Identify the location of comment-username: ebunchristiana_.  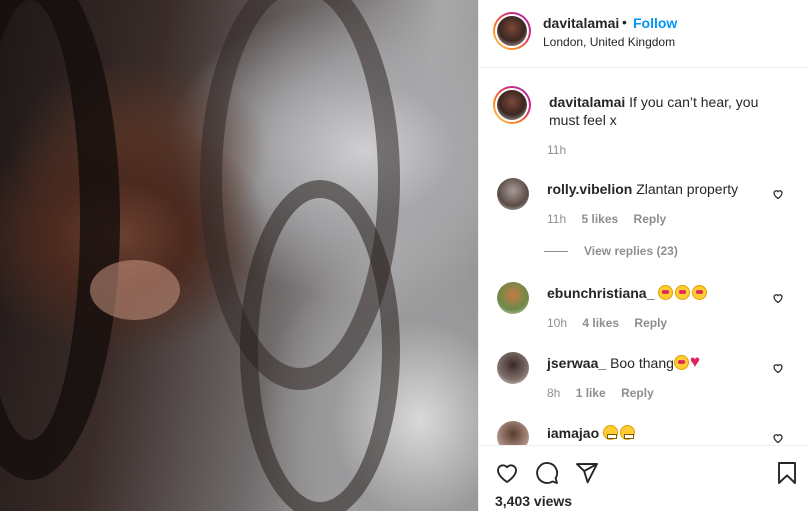
(600, 293).